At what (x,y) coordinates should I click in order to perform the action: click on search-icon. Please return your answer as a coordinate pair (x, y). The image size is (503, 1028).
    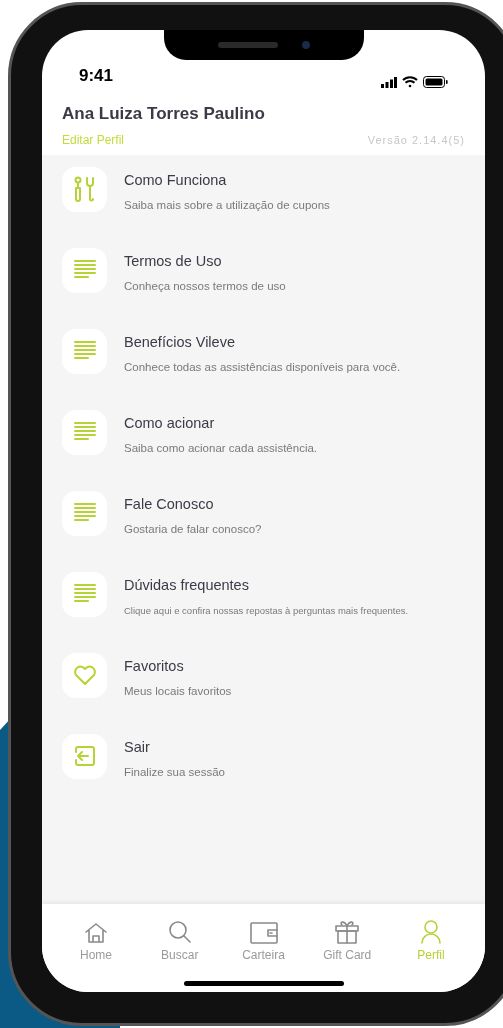
    Looking at the image, I should click on (179, 932).